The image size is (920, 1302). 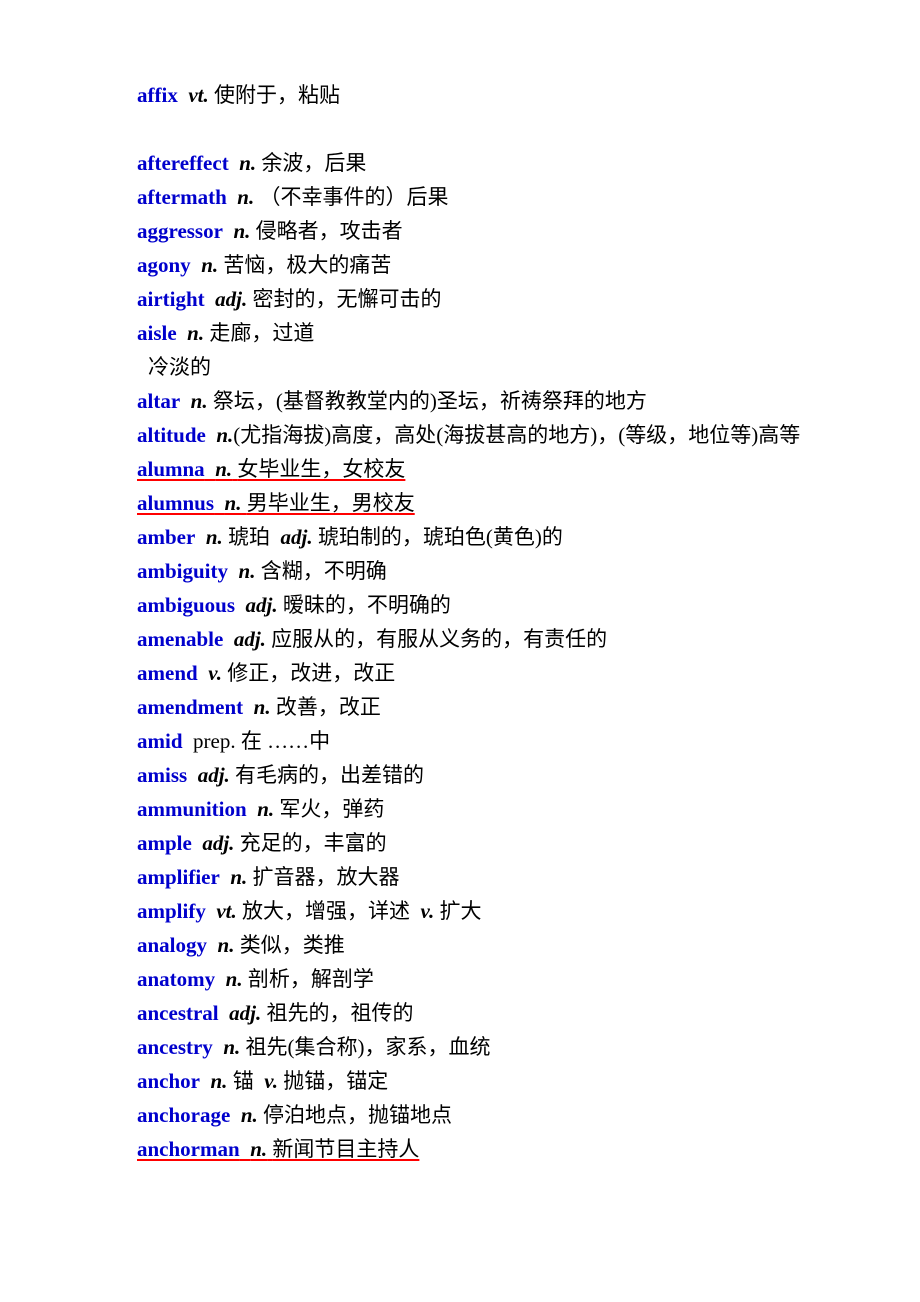 What do you see at coordinates (314, 163) in the screenshot?
I see `entry-definition: 余波，后果` at bounding box center [314, 163].